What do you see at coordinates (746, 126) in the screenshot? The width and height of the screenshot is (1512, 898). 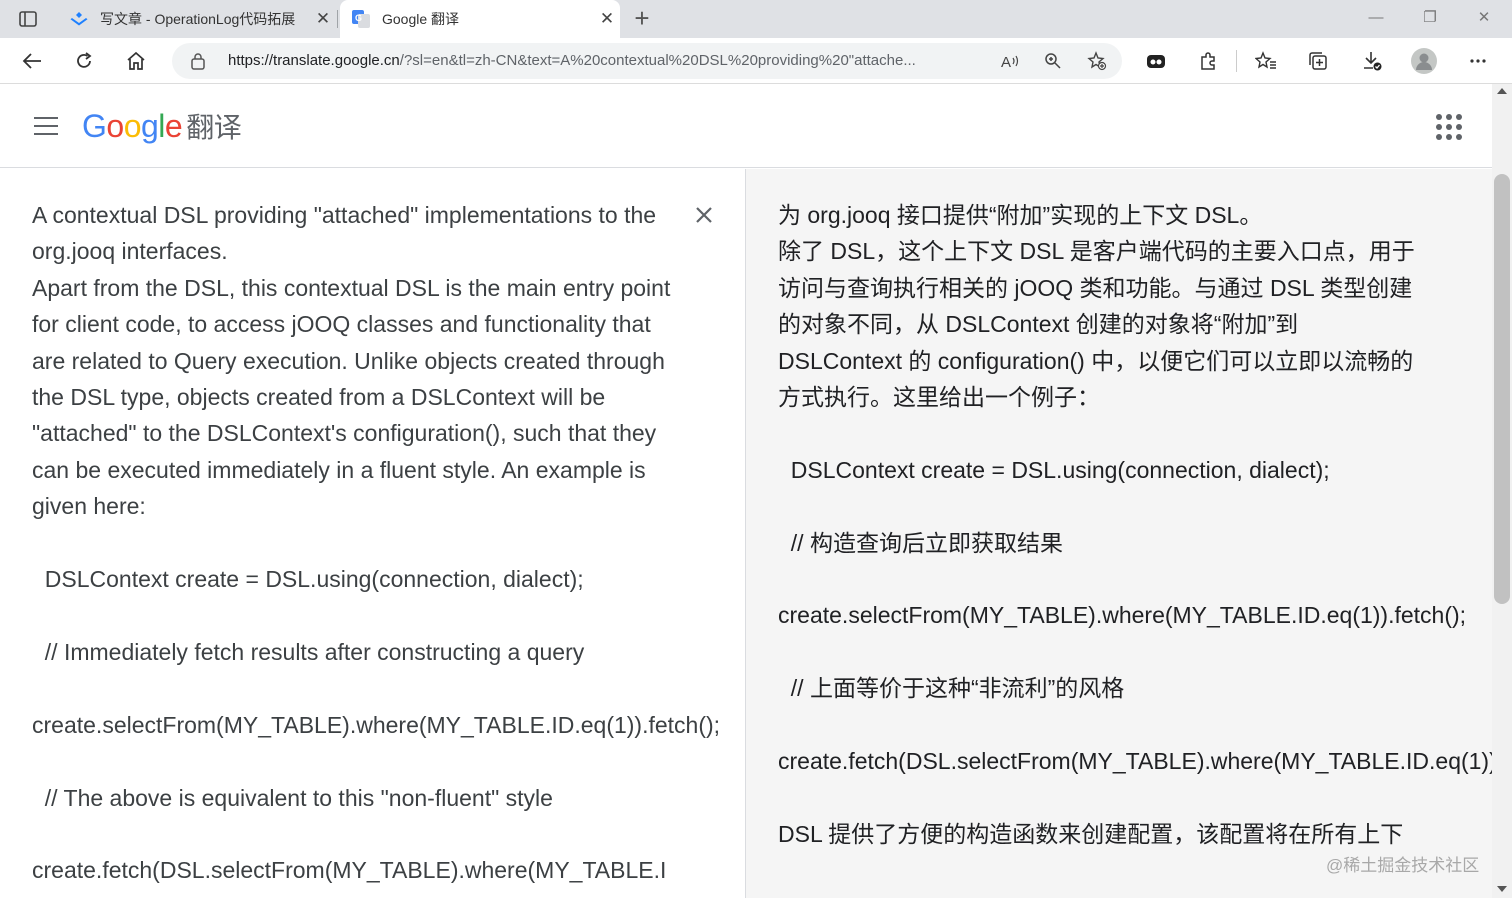 I see `google-translate-header: Google 翻译` at bounding box center [746, 126].